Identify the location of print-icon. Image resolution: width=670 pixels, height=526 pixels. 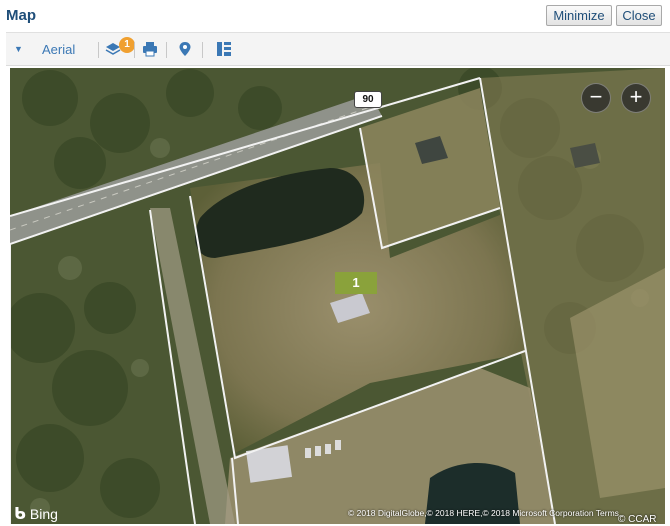
(150, 49).